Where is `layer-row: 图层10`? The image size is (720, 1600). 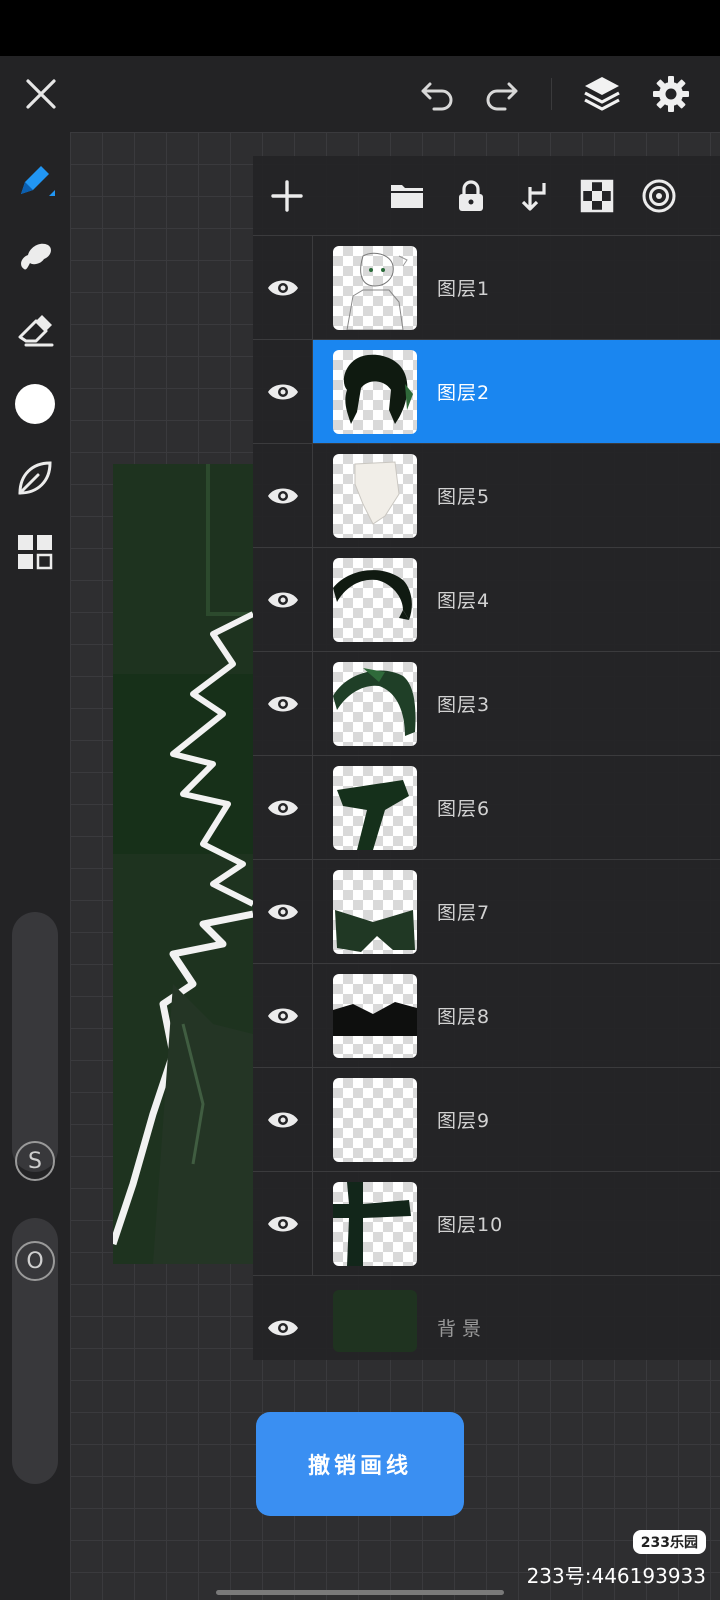
layer-row: 图层10 is located at coordinates (486, 1224).